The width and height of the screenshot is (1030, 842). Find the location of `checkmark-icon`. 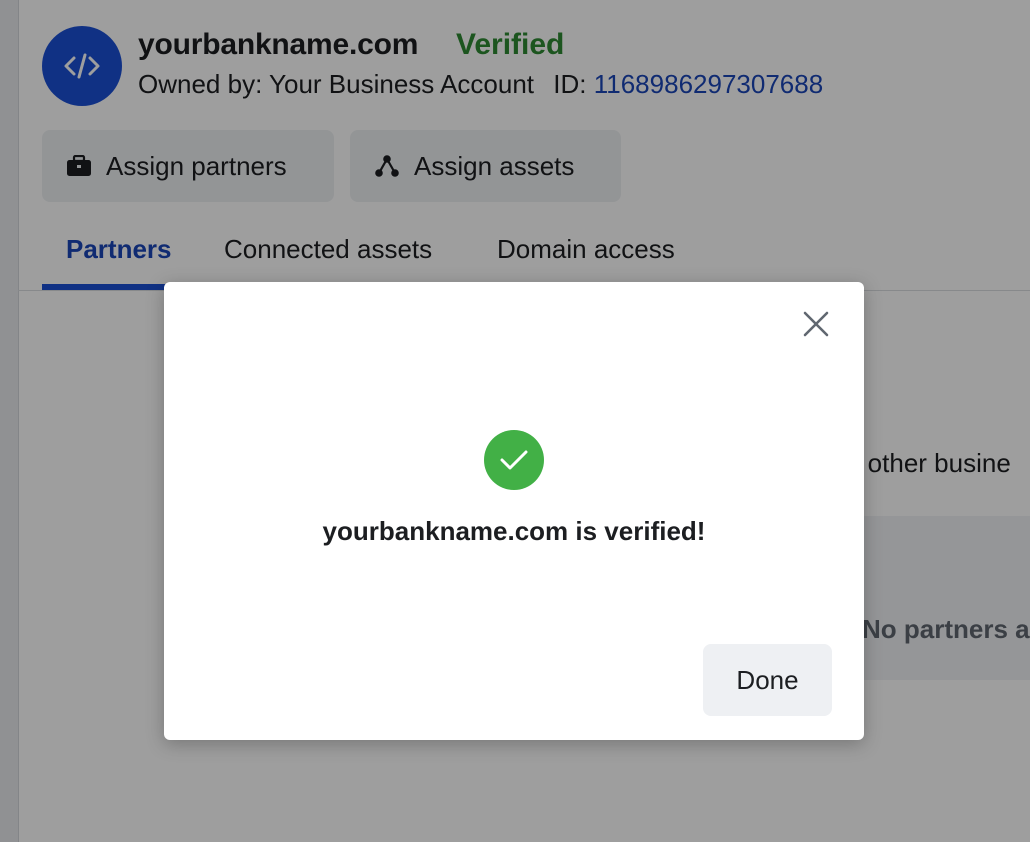

checkmark-icon is located at coordinates (514, 460).